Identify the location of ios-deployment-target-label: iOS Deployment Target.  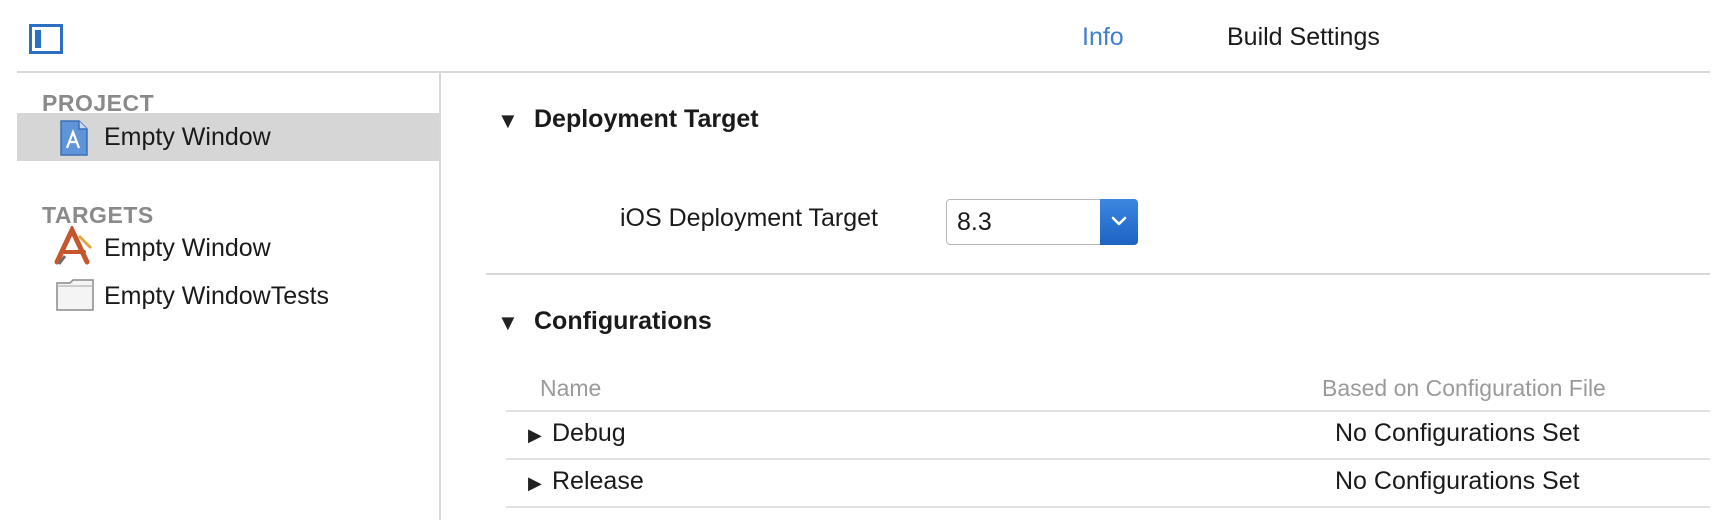
(749, 218).